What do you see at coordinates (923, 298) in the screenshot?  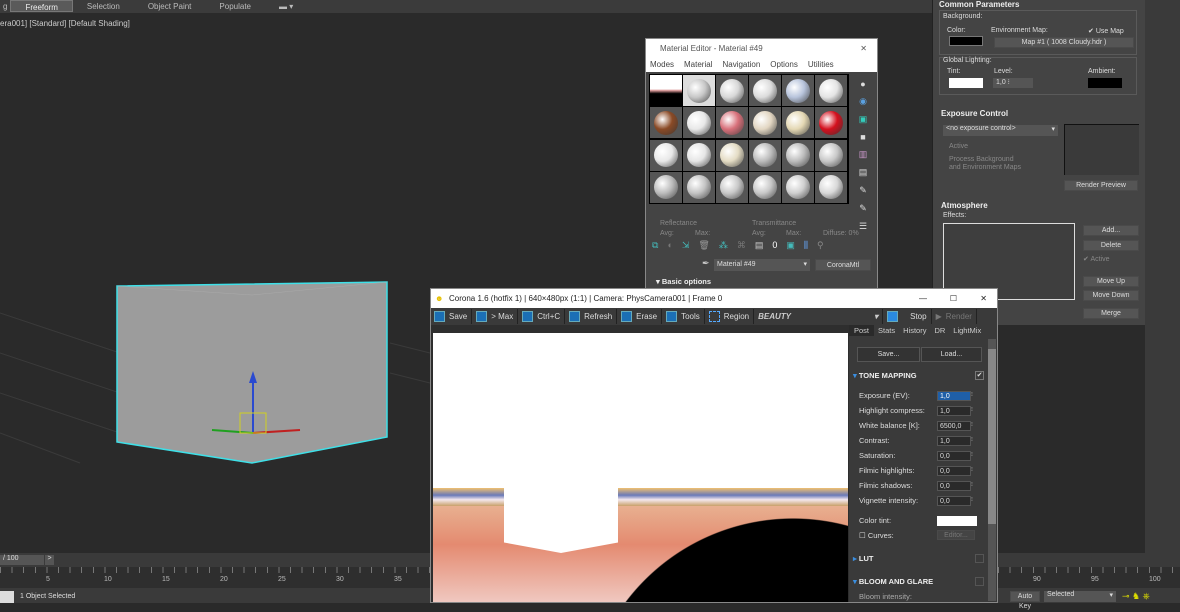 I see `minimize-icon: —` at bounding box center [923, 298].